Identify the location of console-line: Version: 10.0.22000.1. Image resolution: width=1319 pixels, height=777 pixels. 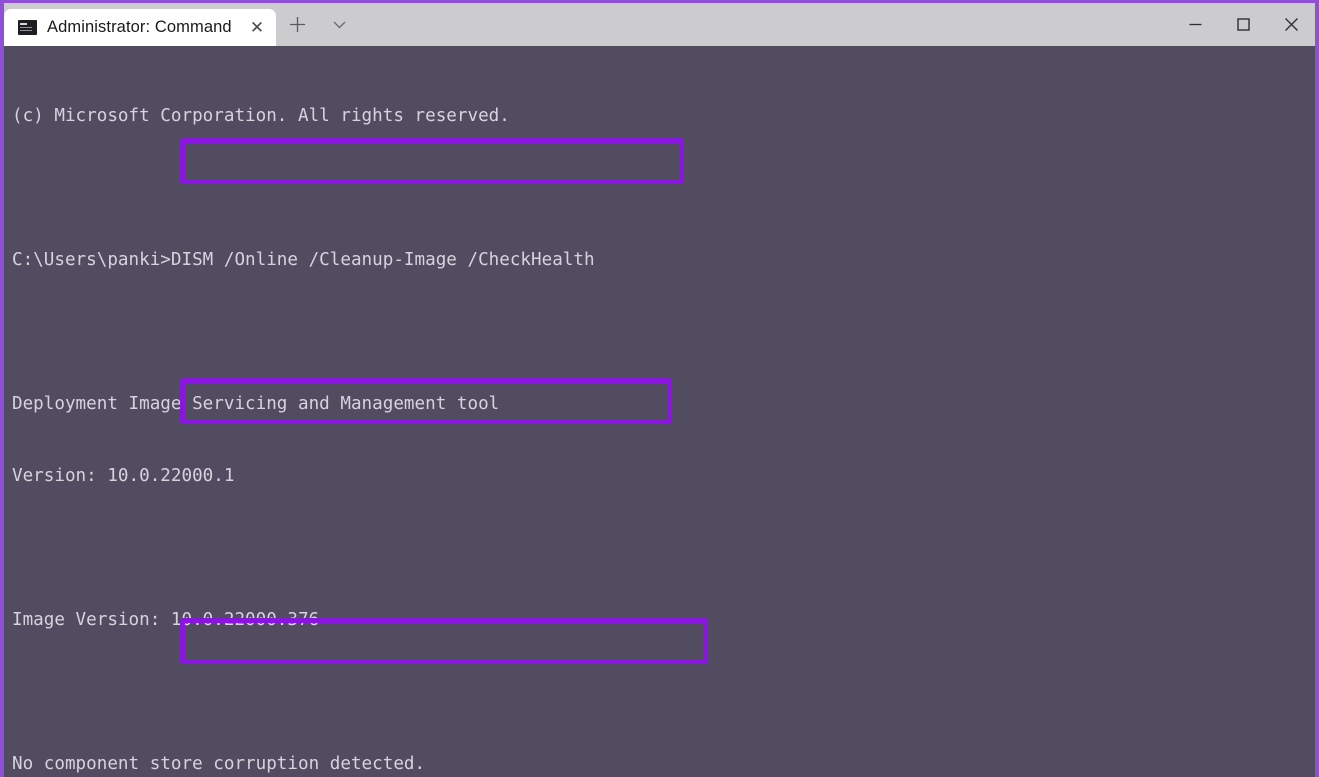
(123, 476).